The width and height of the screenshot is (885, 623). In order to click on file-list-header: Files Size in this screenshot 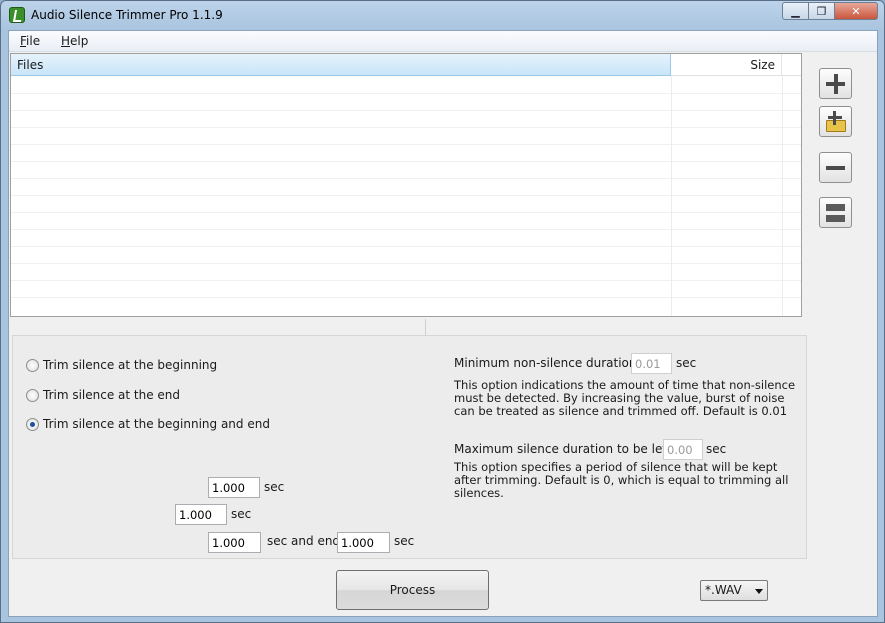, I will do `click(406, 65)`.